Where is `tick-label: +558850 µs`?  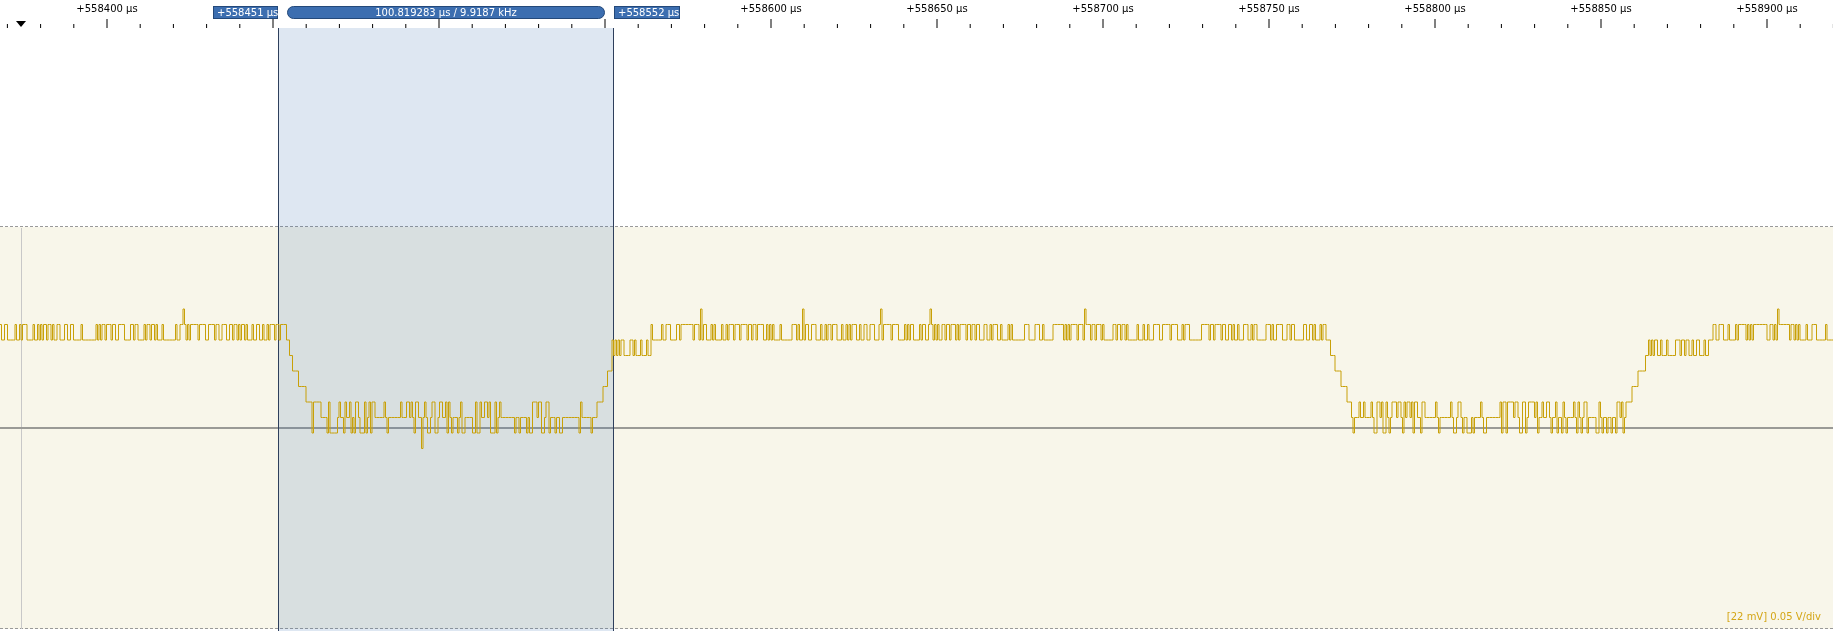 tick-label: +558850 µs is located at coordinates (1601, 9).